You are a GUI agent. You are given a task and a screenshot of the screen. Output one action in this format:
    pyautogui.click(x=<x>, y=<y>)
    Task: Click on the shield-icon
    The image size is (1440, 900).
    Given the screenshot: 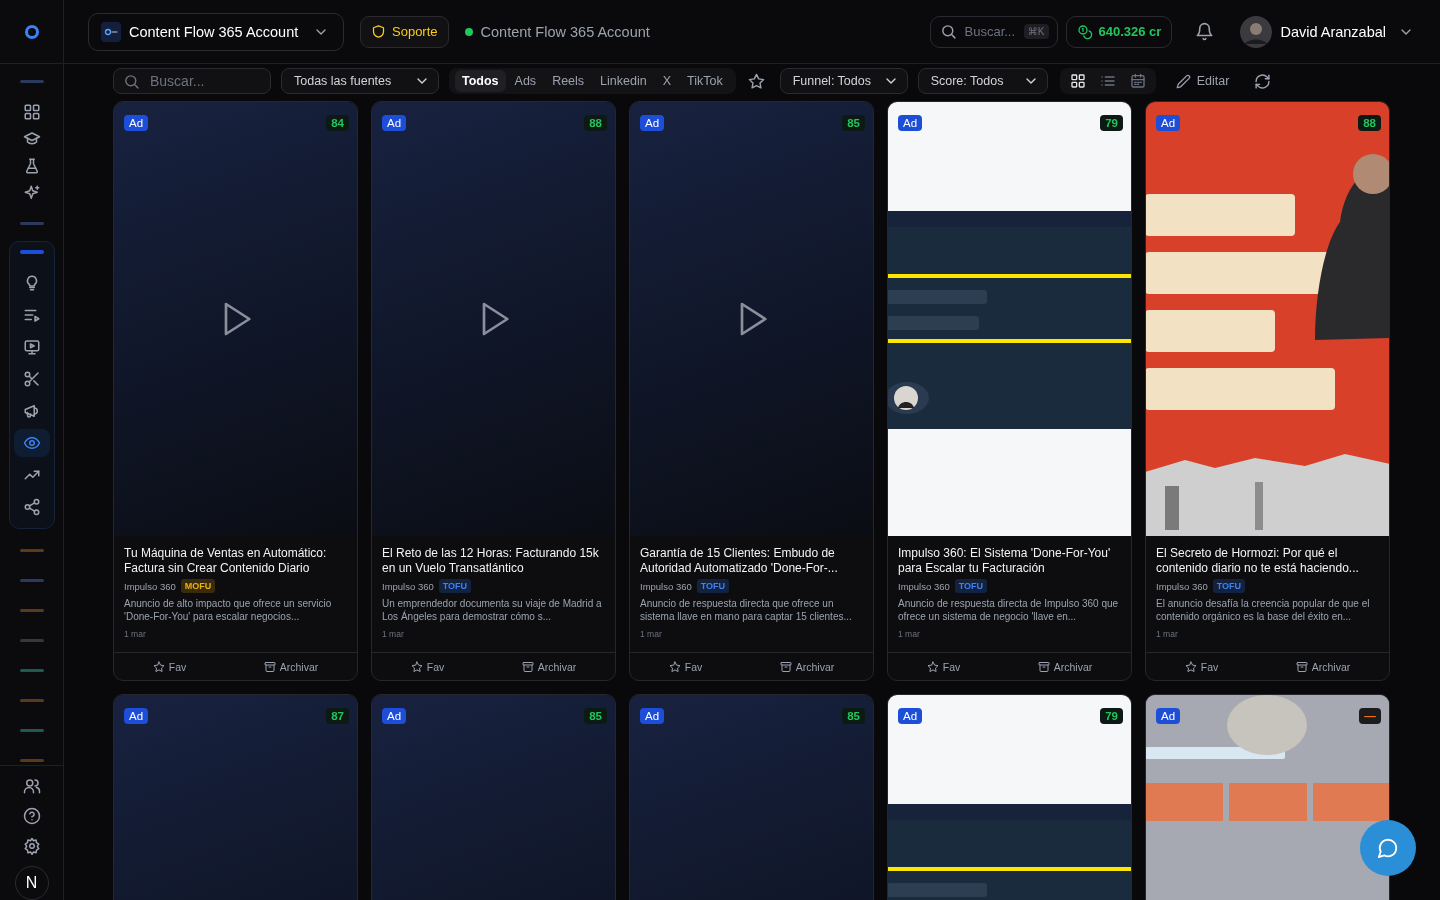 What is the action you would take?
    pyautogui.click(x=378, y=31)
    